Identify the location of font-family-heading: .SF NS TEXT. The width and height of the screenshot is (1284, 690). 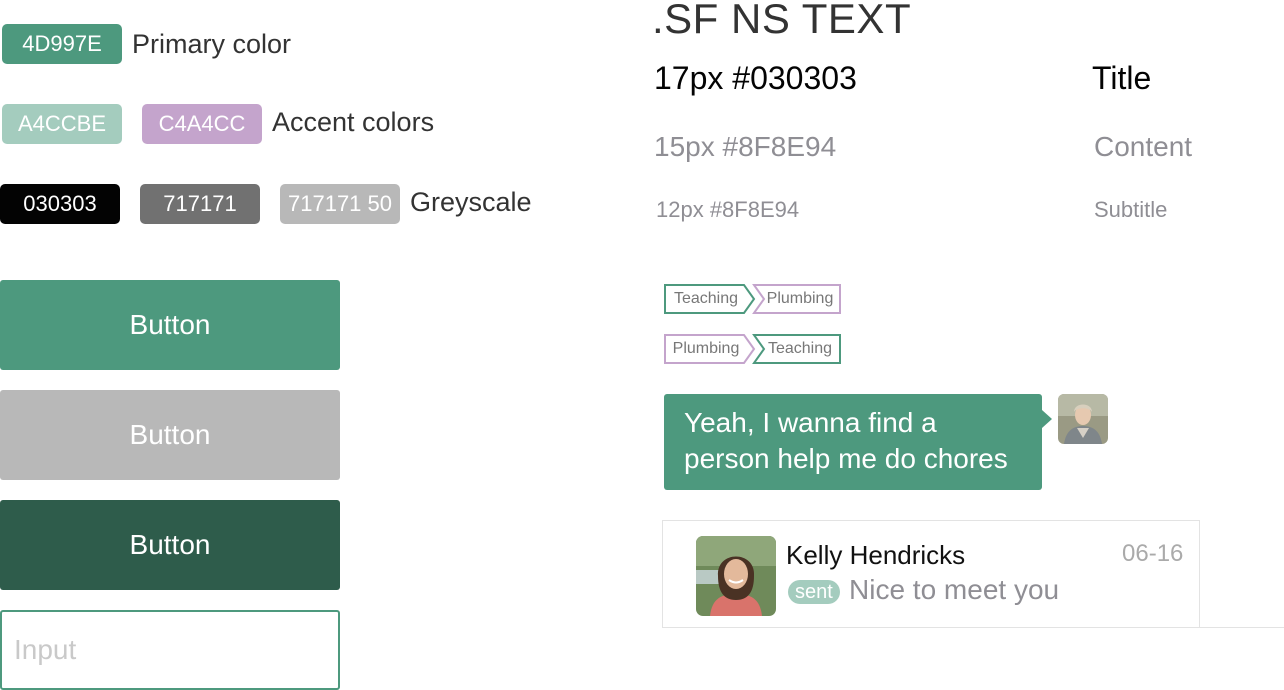
(782, 21).